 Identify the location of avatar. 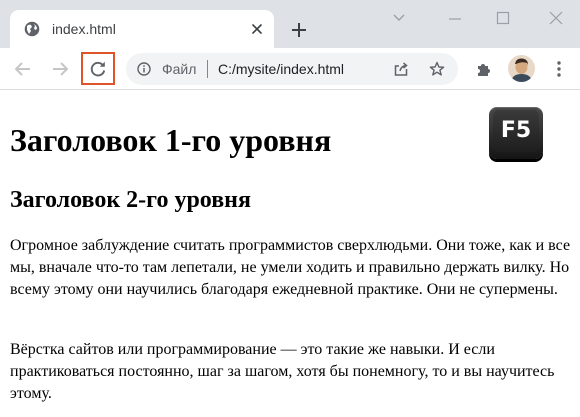
(521, 68).